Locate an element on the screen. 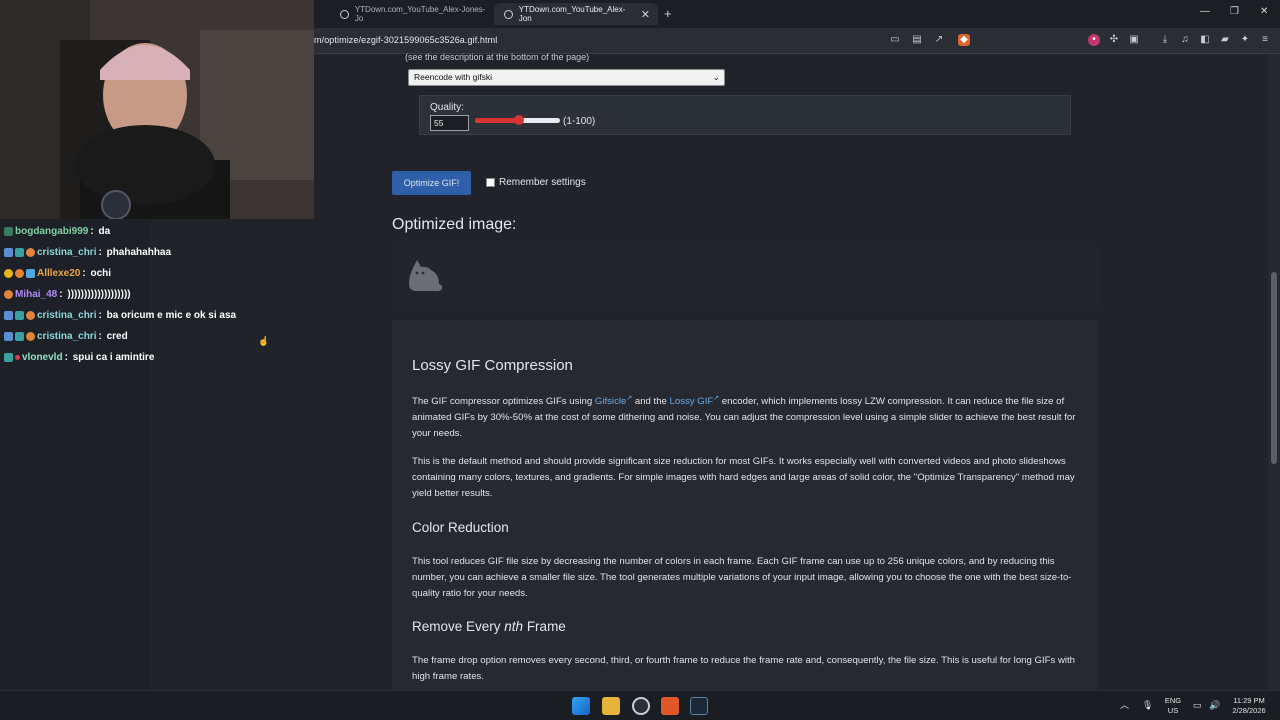 Image resolution: width=1280 pixels, height=720 pixels. chat-message: ochi is located at coordinates (101, 273).